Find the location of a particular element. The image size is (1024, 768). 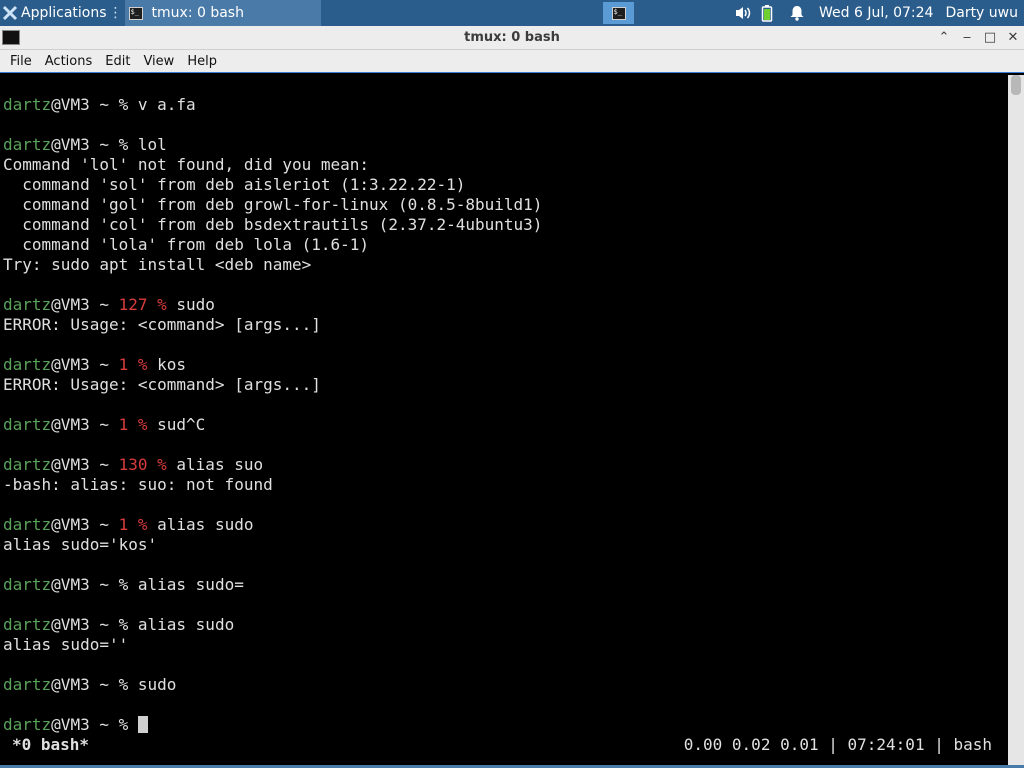

menu-view: View is located at coordinates (158, 61).